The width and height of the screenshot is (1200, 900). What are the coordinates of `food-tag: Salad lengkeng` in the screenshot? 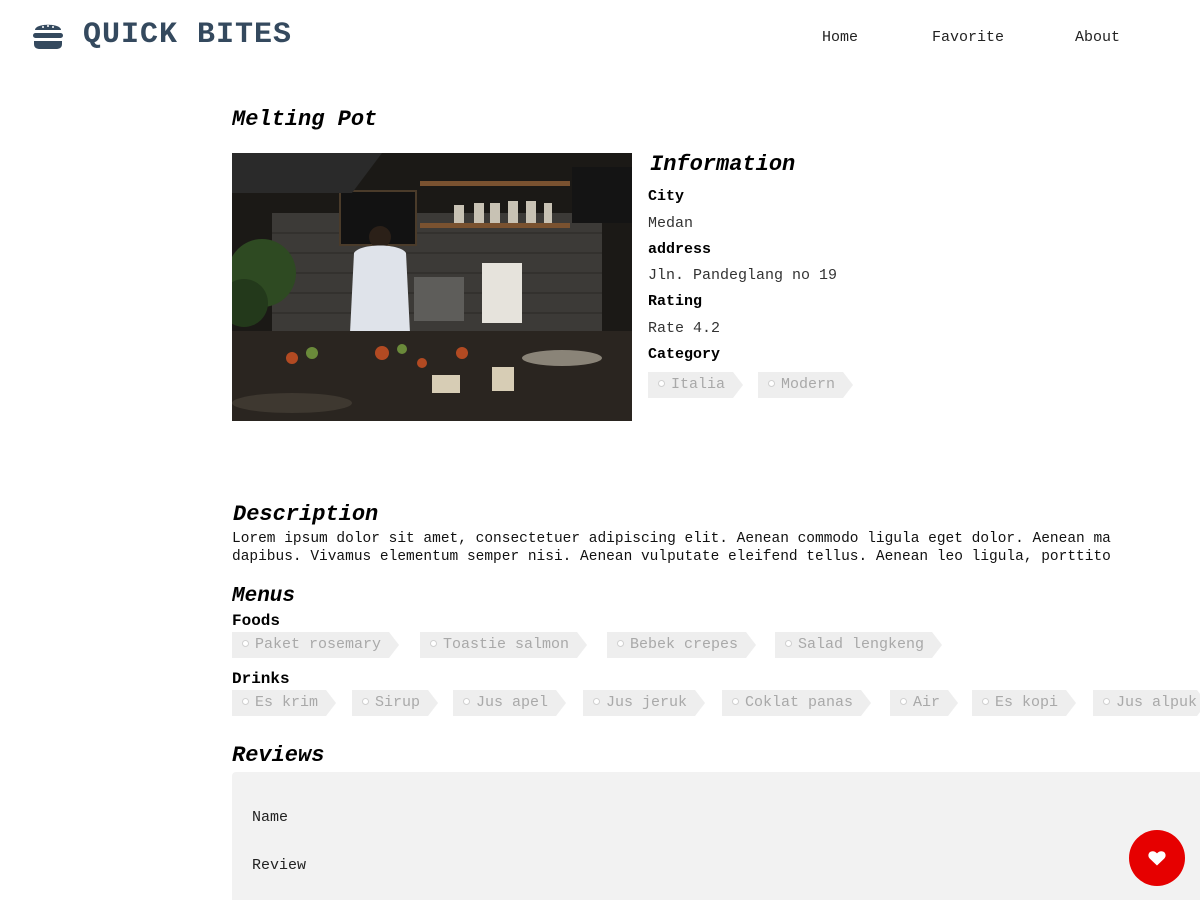 It's located at (859, 645).